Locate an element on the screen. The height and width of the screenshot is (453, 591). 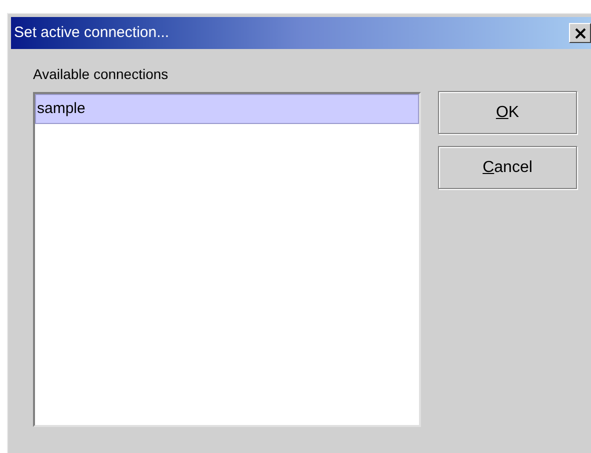
dialog-button: OK is located at coordinates (507, 112).